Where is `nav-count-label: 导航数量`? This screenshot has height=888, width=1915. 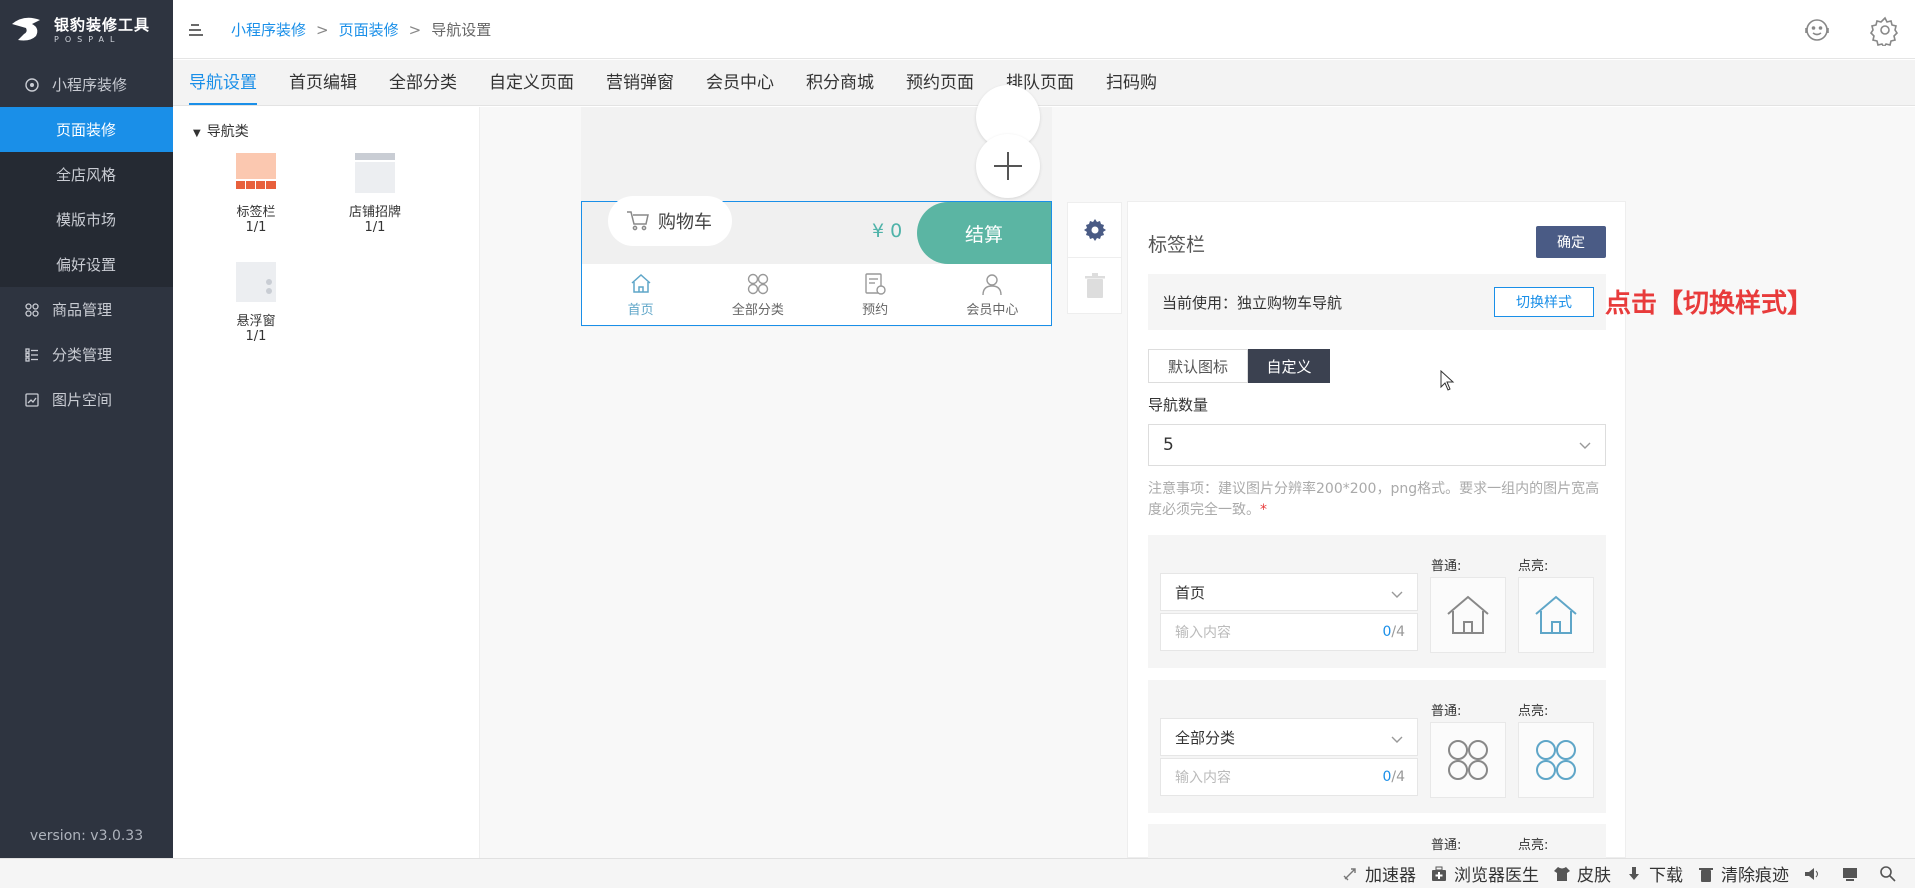 nav-count-label: 导航数量 is located at coordinates (1178, 405).